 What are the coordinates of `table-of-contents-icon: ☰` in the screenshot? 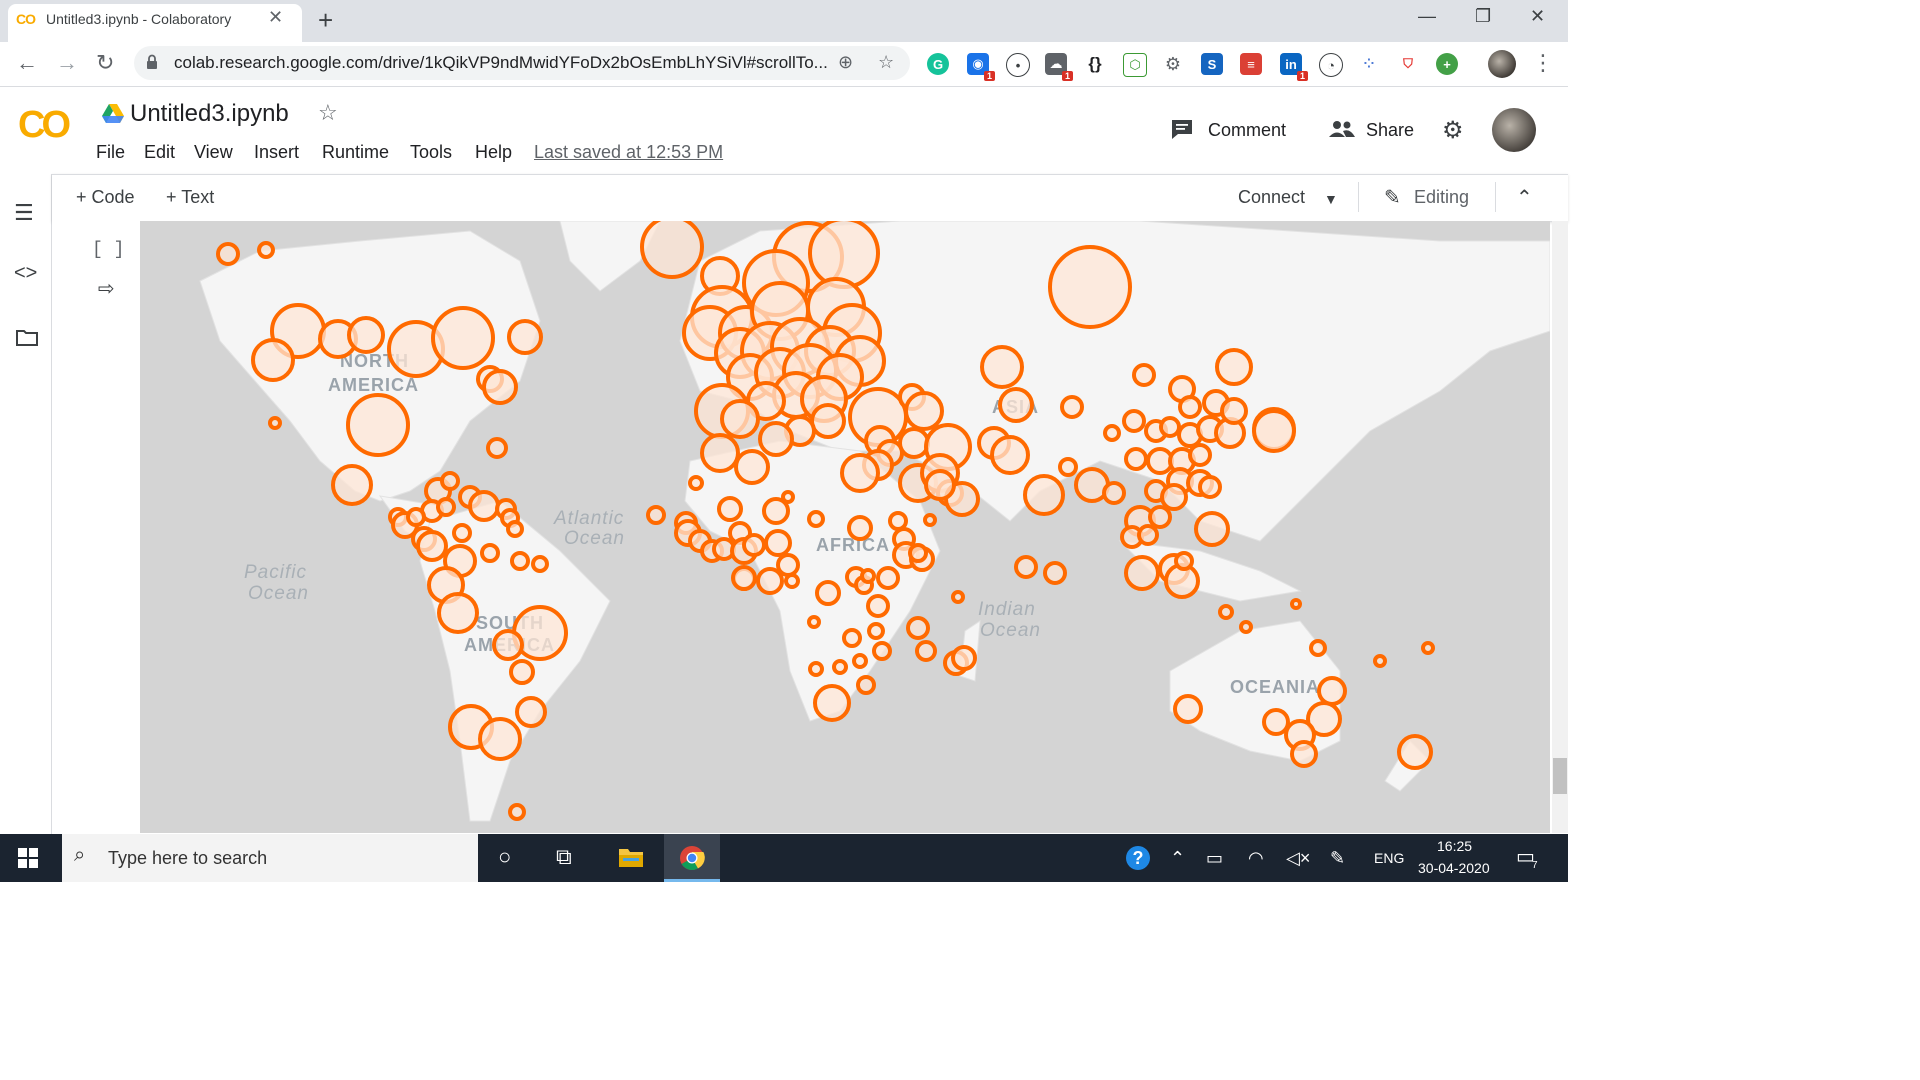 It's located at (24, 213).